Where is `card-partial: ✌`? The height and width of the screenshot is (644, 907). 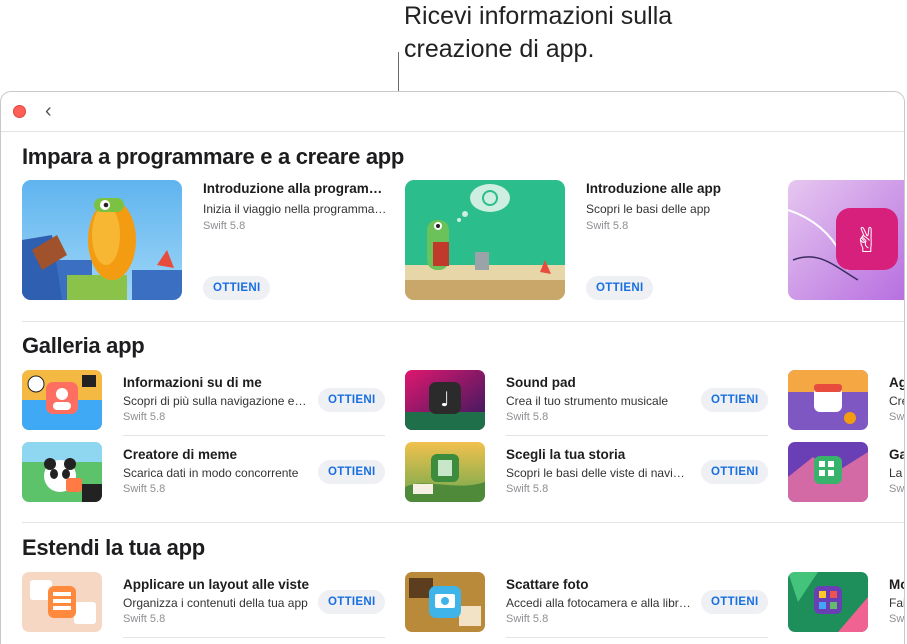 card-partial: ✌ is located at coordinates (846, 241).